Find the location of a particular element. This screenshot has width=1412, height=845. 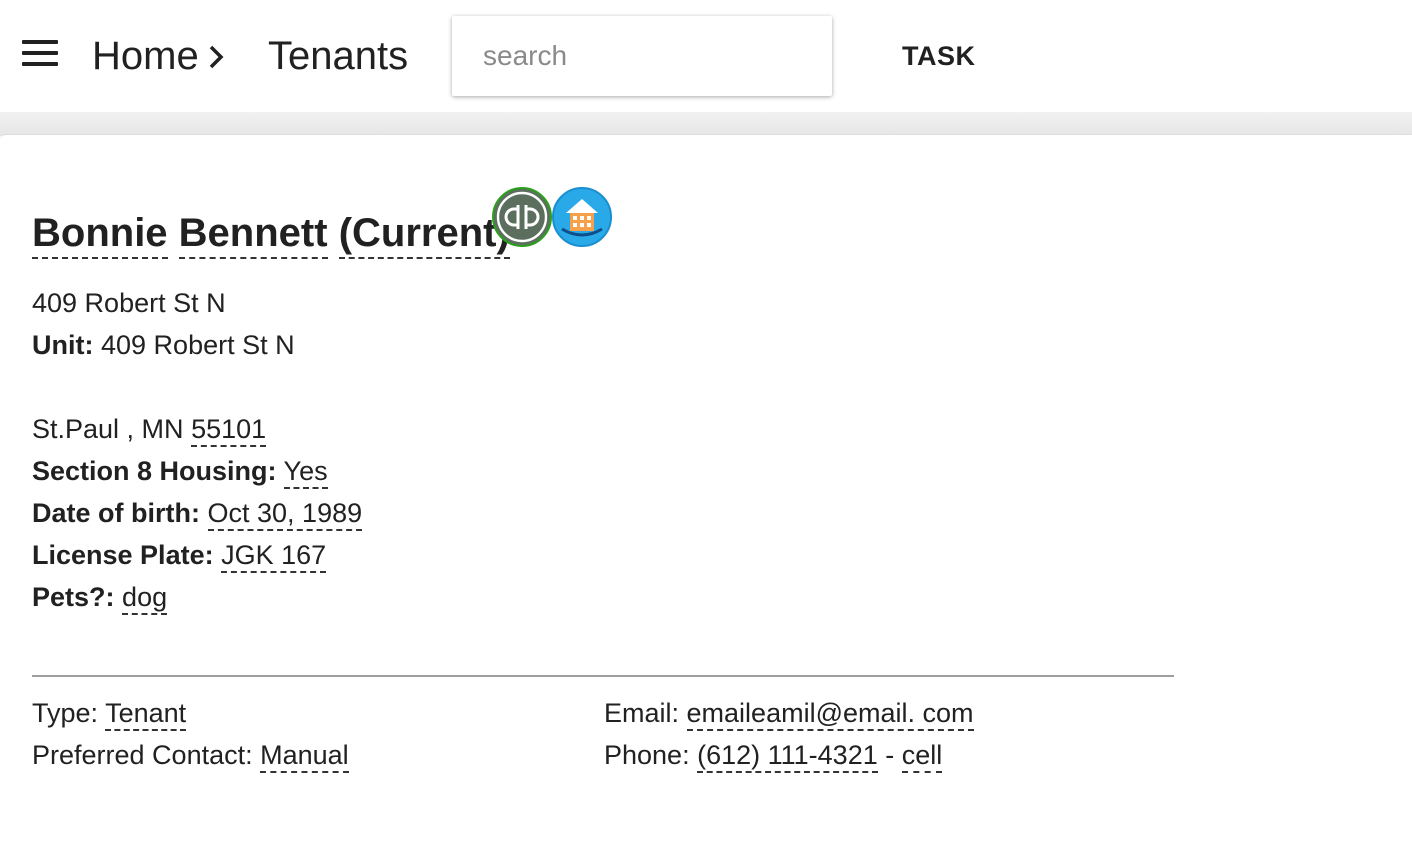

section8-row: Section 8 Housing: Yes is located at coordinates (180, 471).